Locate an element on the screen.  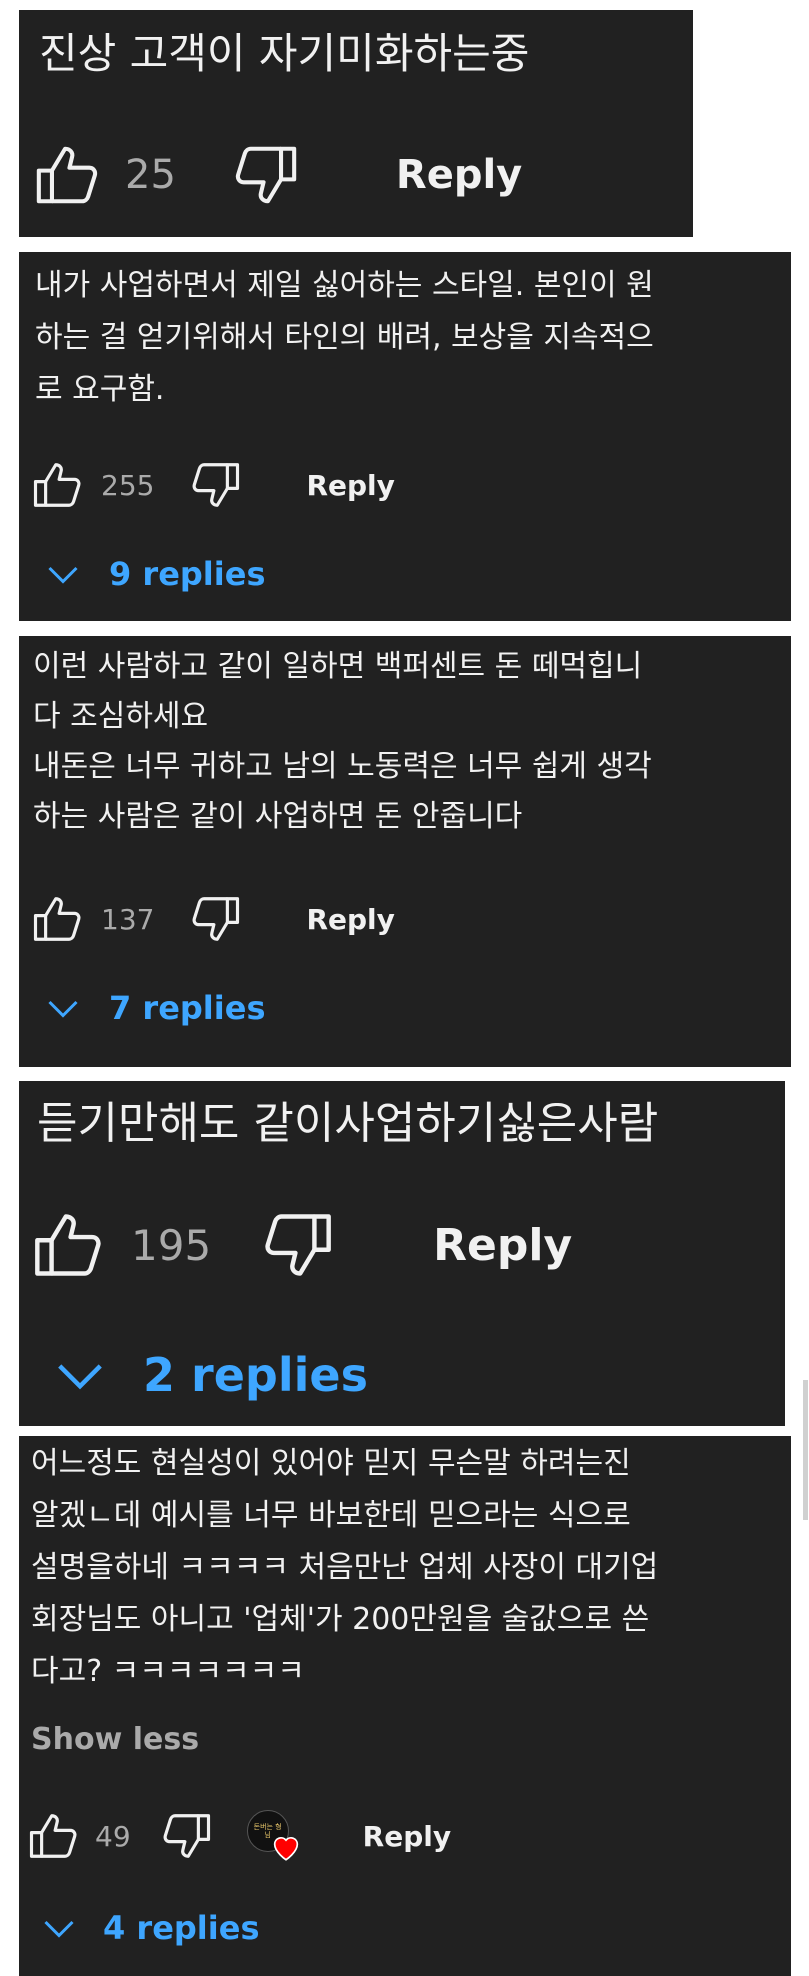
comment-text: 진상 고객이 자기미화하는중 is located at coordinates (284, 53).